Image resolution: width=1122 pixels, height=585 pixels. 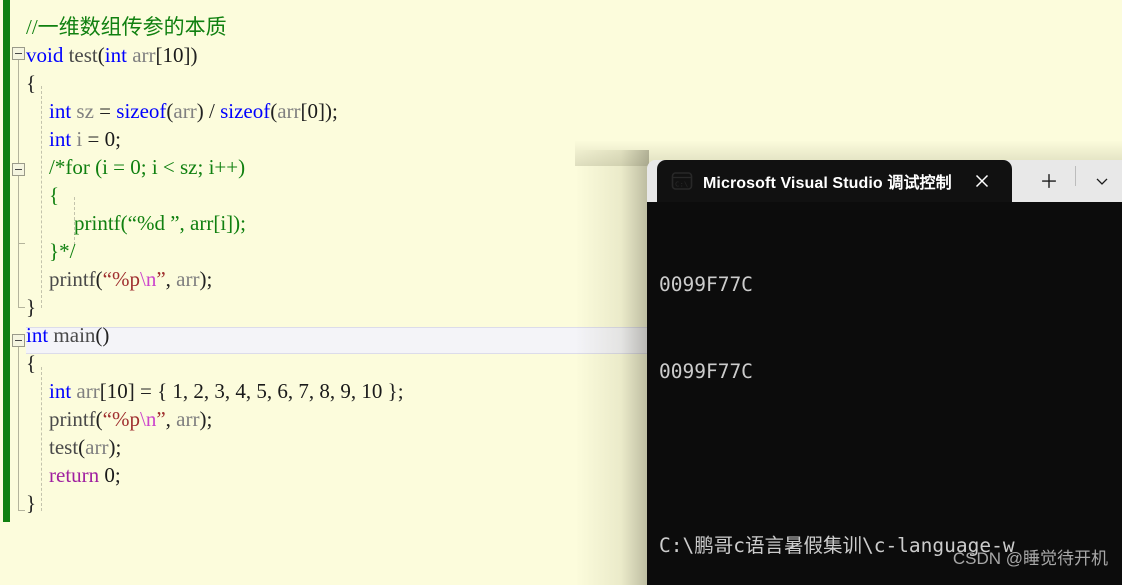 I want to click on code-token: 8, so click(x=324, y=391).